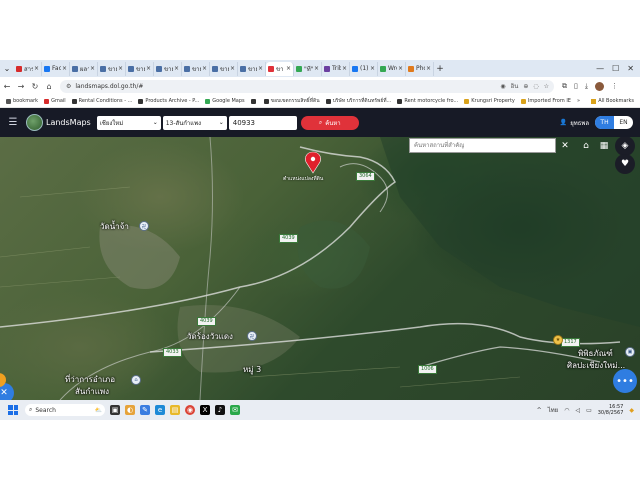 The height and width of the screenshot is (480, 640). I want to click on line-icon: ✉, so click(235, 410).